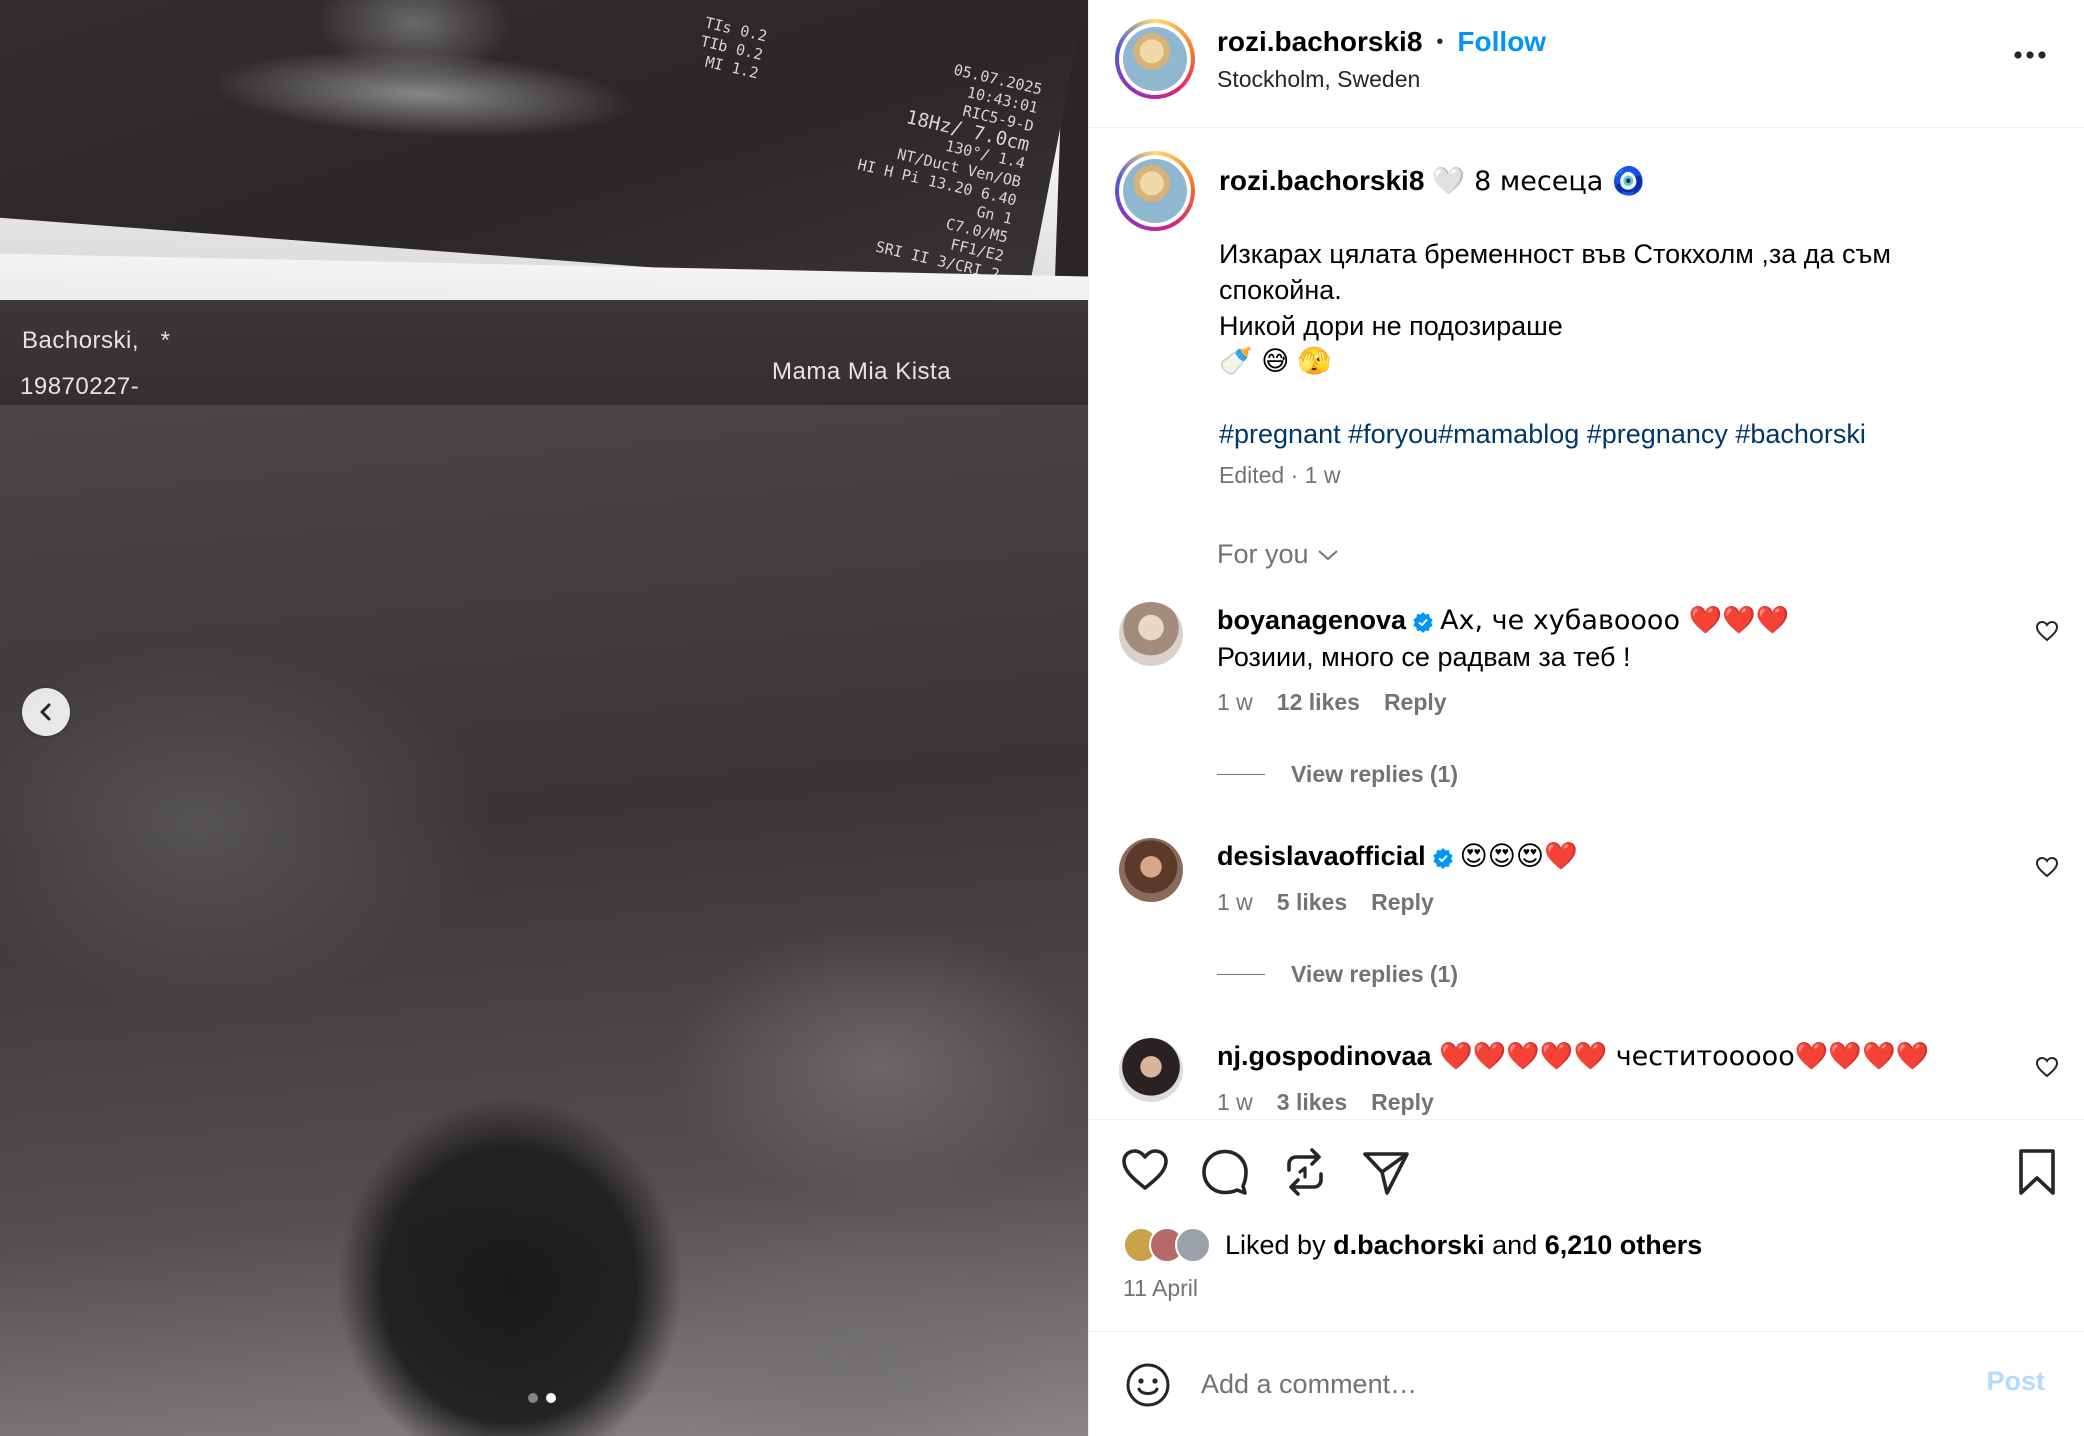 The width and height of the screenshot is (2084, 1436). What do you see at coordinates (1324, 1056) in the screenshot?
I see `commenter-username: nj.gospodinovaa` at bounding box center [1324, 1056].